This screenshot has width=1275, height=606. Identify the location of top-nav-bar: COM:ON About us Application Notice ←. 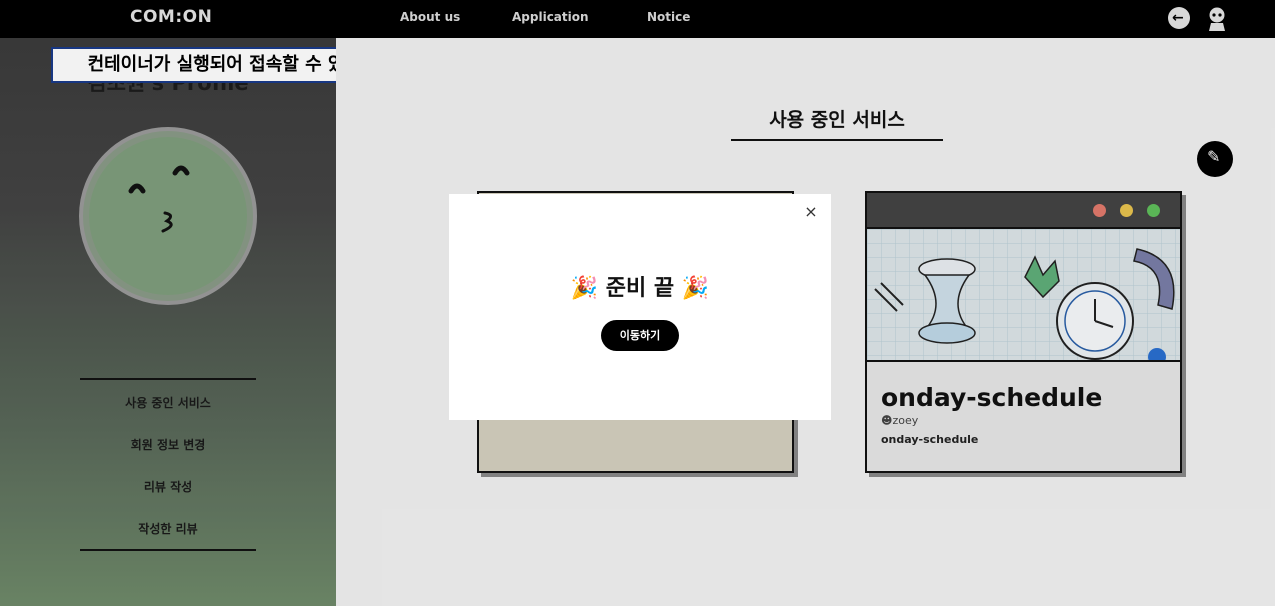
(637, 19).